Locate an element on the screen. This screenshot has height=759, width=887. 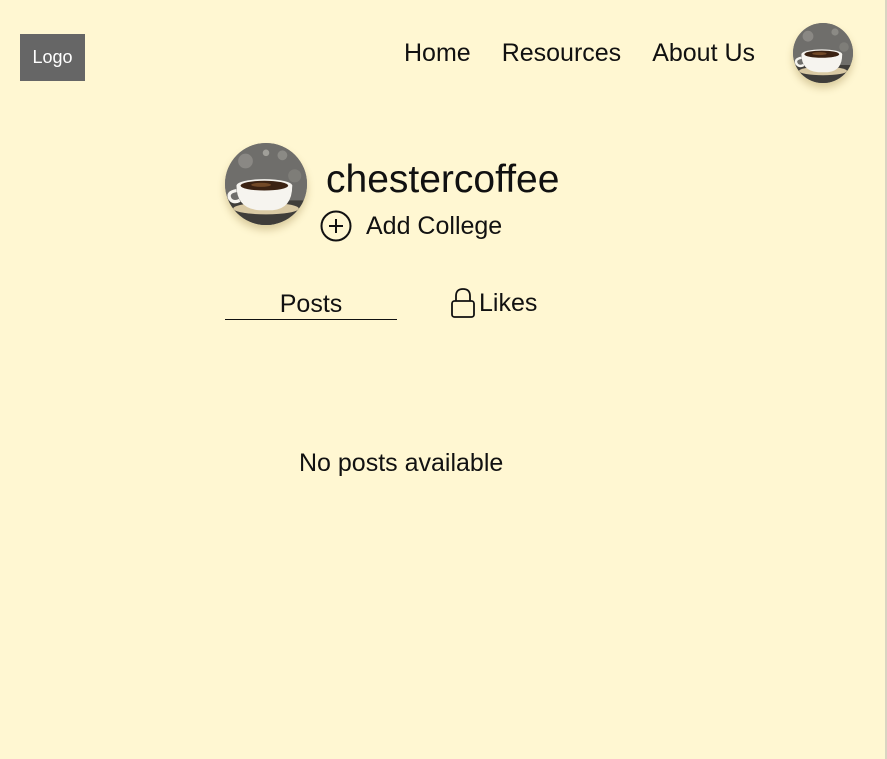
profile-username: chestercoffee is located at coordinates (443, 179).